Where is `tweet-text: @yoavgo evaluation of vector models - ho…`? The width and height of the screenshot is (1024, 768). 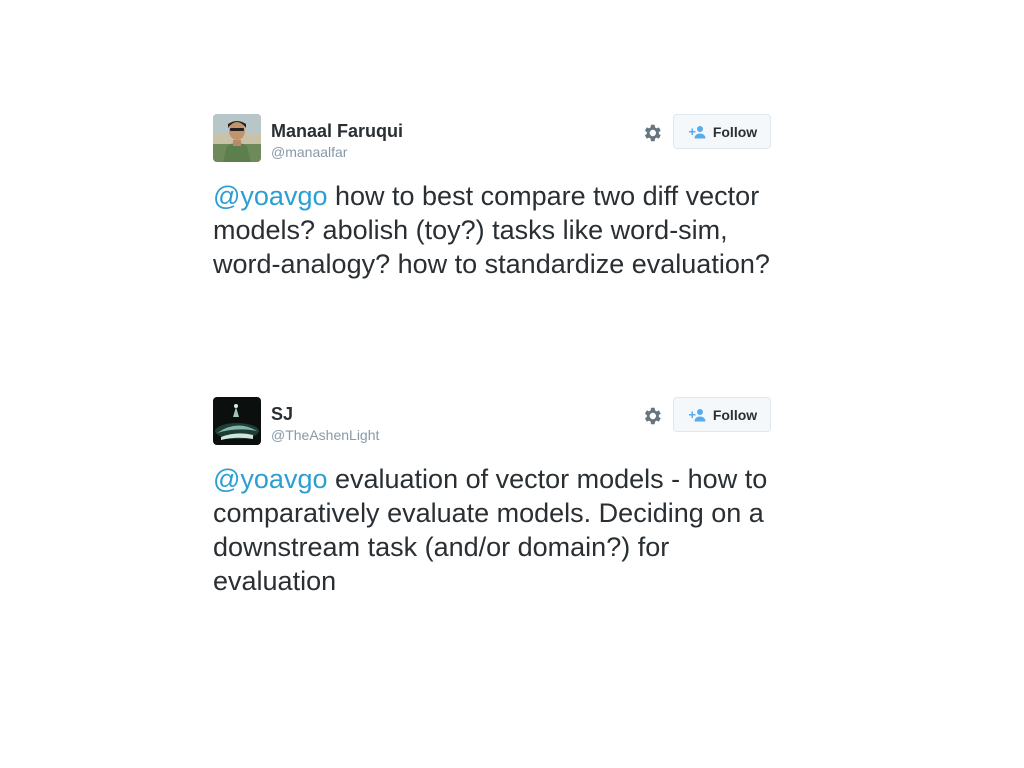
tweet-text: @yoavgo evaluation of vector models - ho… is located at coordinates (493, 530).